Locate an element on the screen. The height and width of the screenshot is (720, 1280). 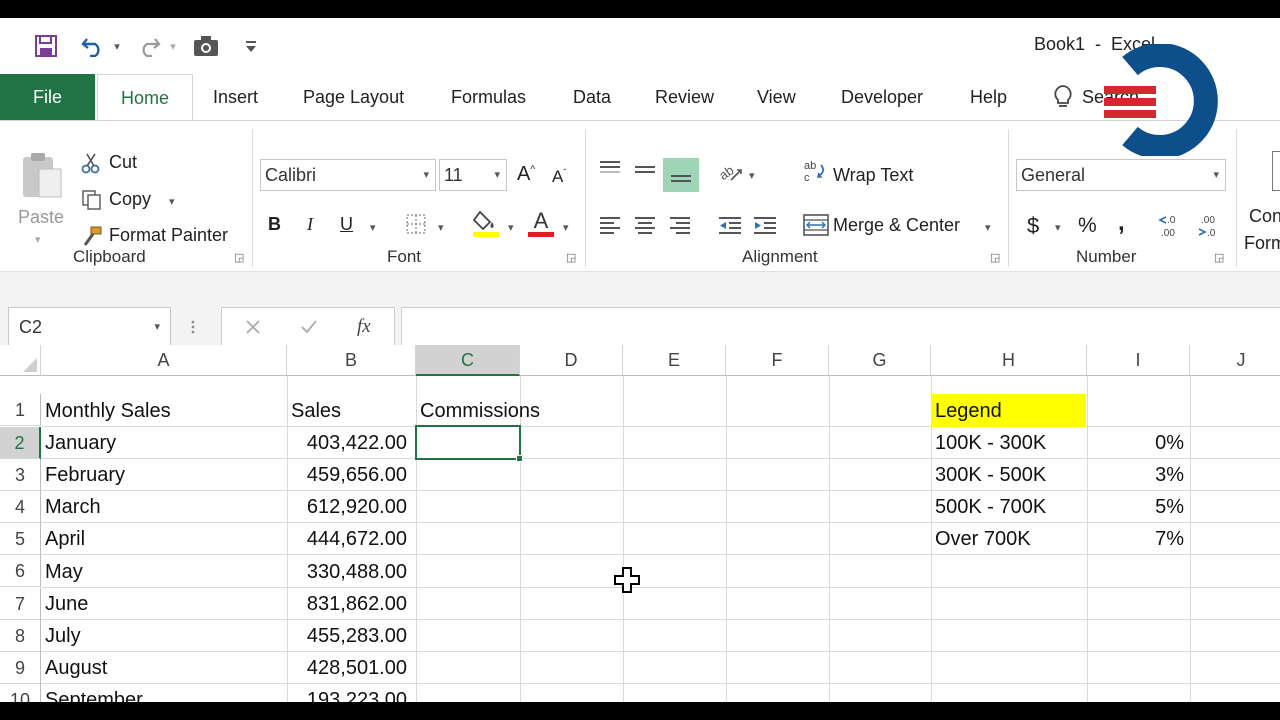
formula-input is located at coordinates (840, 327).